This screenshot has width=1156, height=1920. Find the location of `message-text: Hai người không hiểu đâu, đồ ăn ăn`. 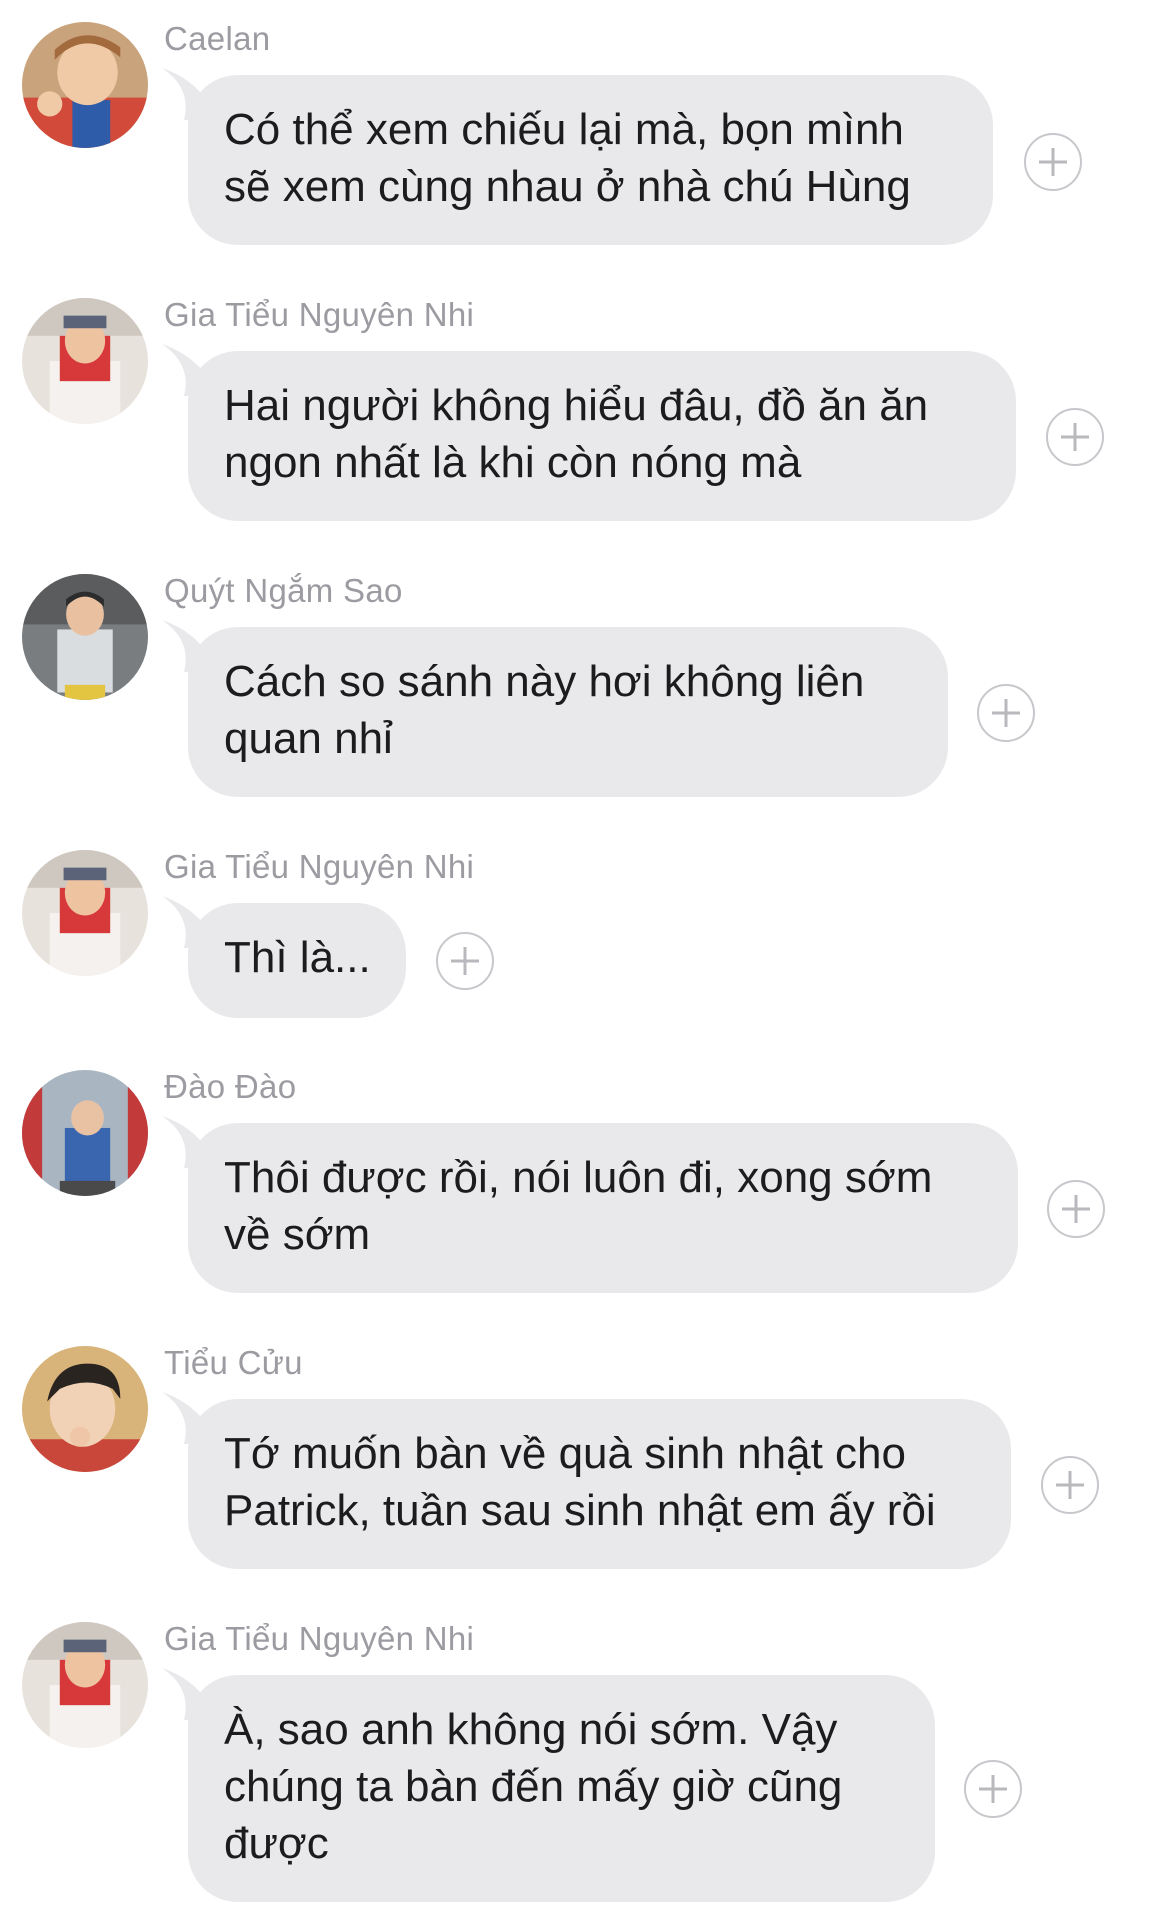

message-text: Hai người không hiểu đâu, đồ ăn ăn is located at coordinates (576, 405).